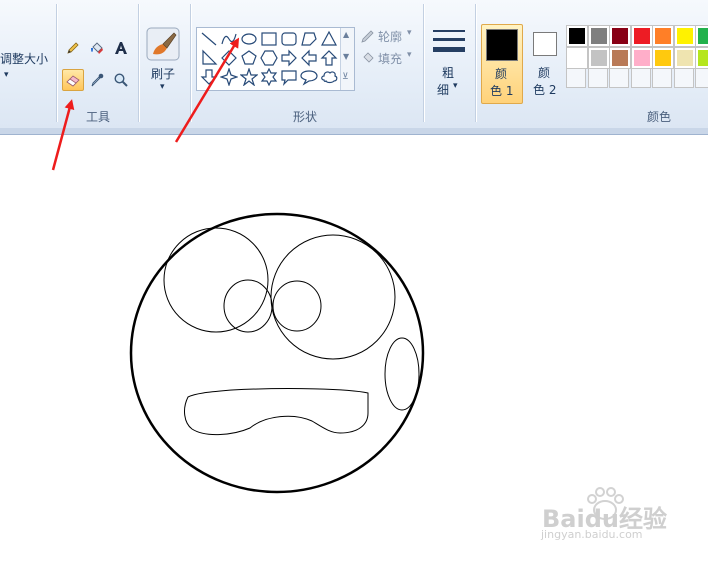 The height and width of the screenshot is (561, 708). What do you see at coordinates (346, 56) in the screenshot?
I see `scroll-down-icon: ▼` at bounding box center [346, 56].